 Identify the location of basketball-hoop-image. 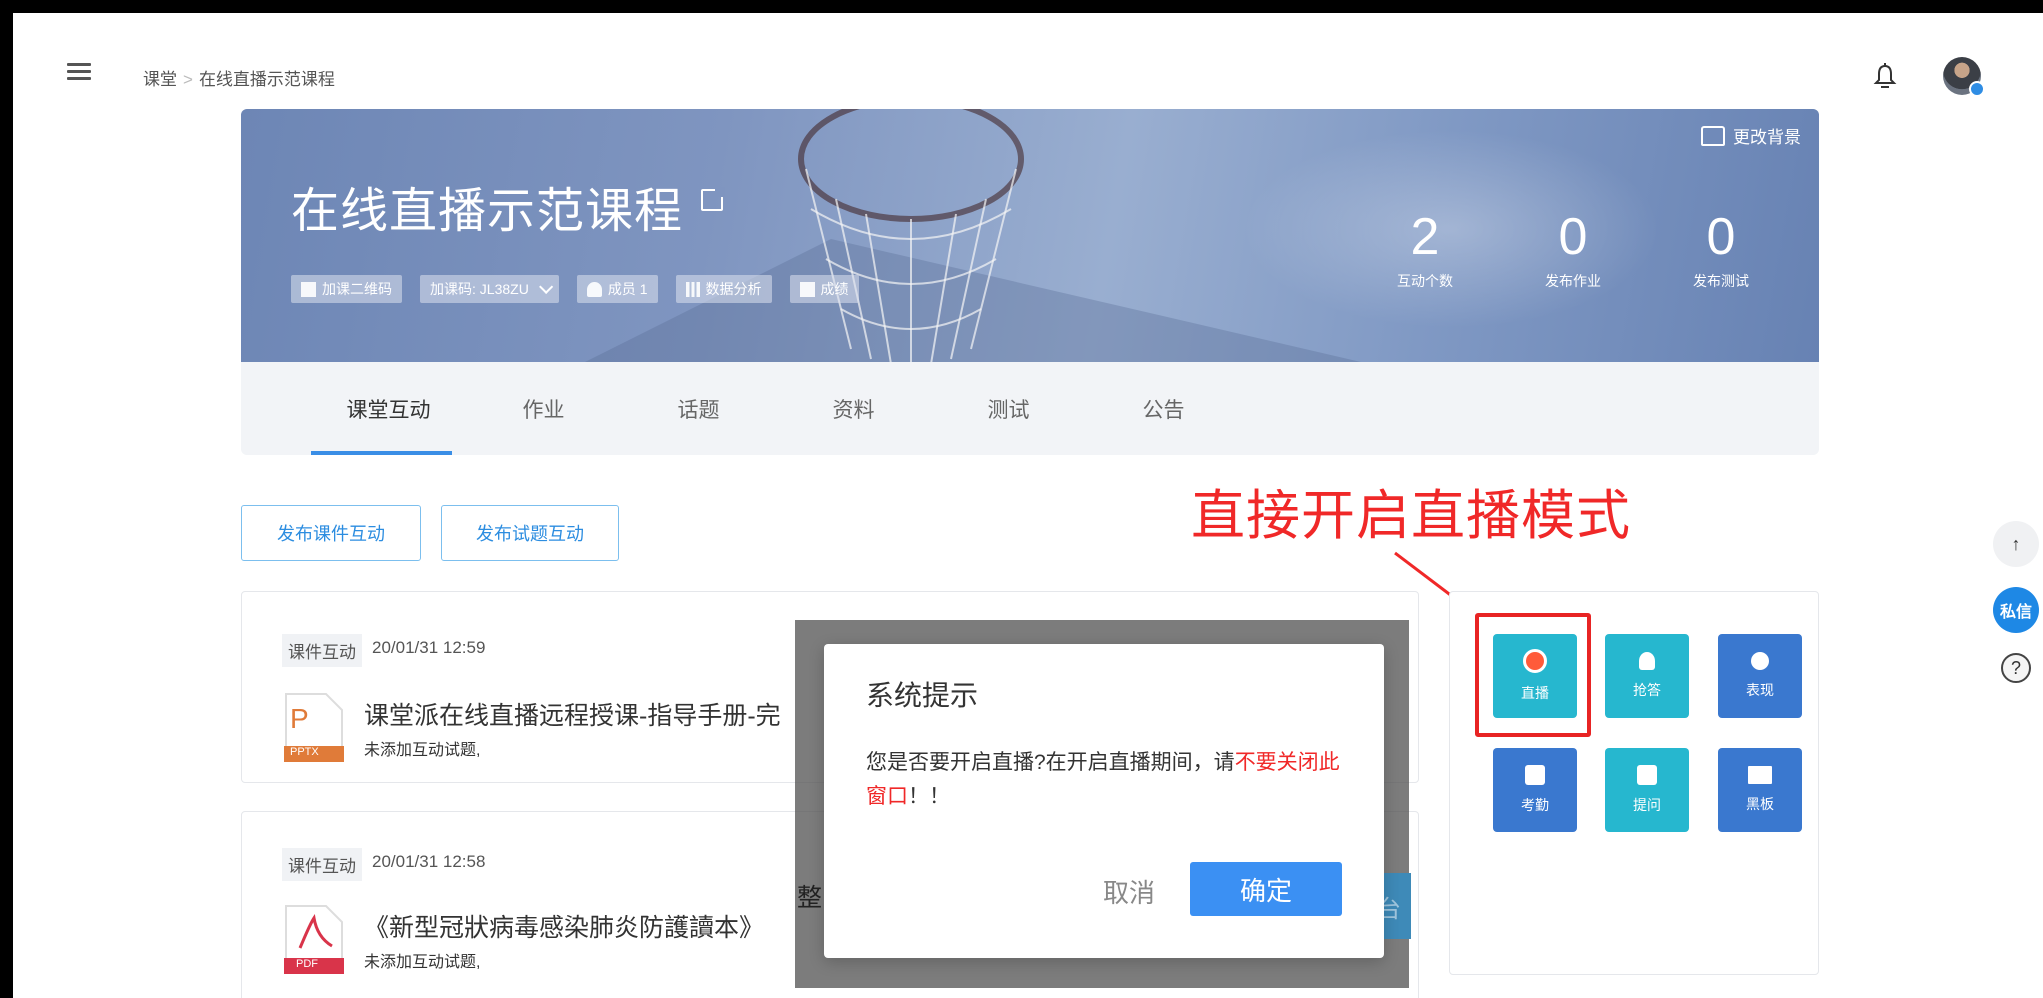
(911, 235).